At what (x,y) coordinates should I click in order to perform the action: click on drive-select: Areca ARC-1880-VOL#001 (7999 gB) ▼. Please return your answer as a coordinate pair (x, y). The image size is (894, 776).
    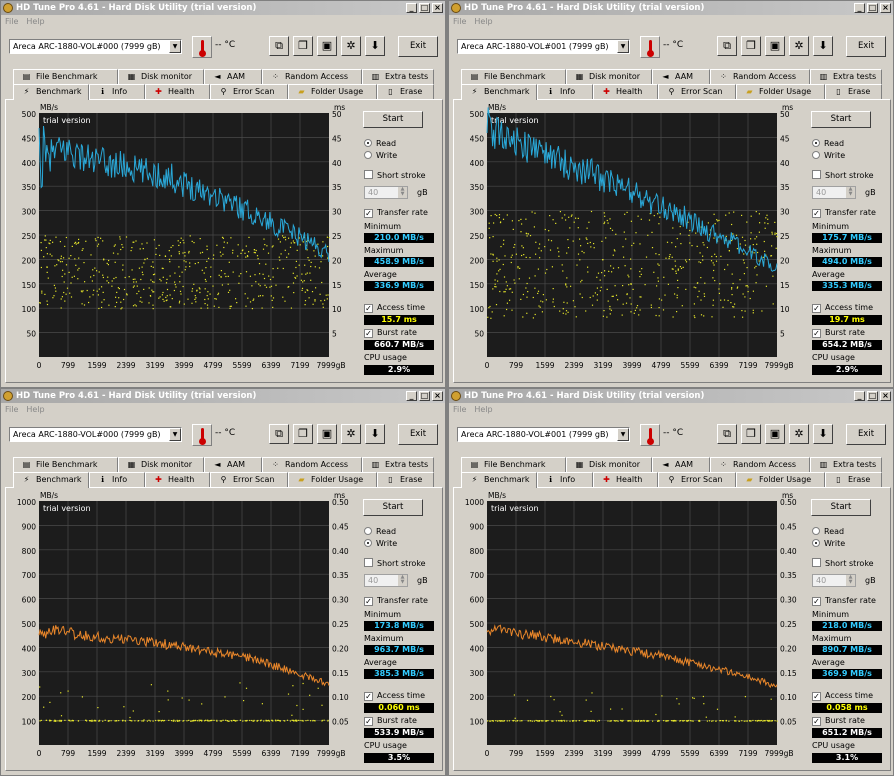
    Looking at the image, I should click on (543, 46).